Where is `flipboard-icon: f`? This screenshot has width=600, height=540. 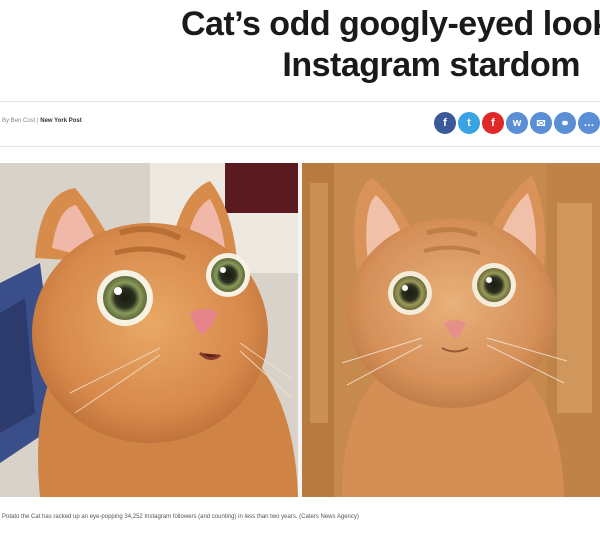 flipboard-icon: f is located at coordinates (493, 123).